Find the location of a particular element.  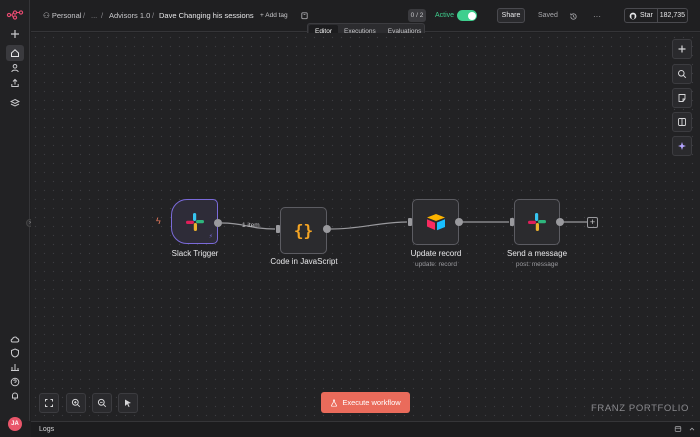

workflow-name: Dave Changing his sessions is located at coordinates (206, 15).